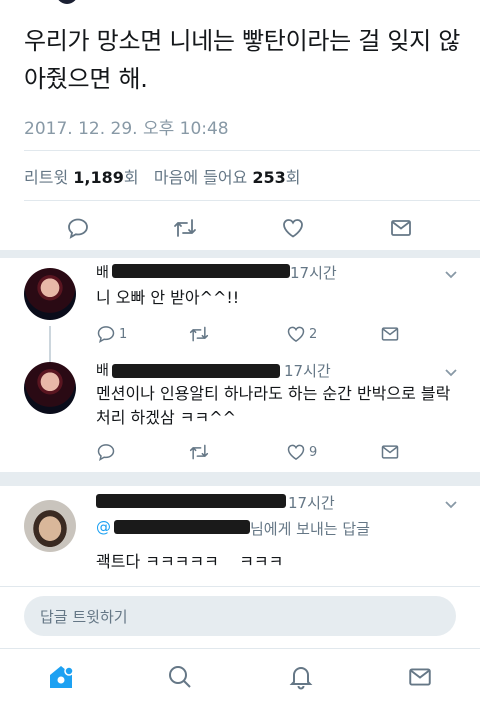 The image size is (480, 703). Describe the element at coordinates (242, 60) in the screenshot. I see `tweet-text: 우리가 망소면 니네는 빻탄이라는 걸 잊지 않아줬으면 해.` at that location.